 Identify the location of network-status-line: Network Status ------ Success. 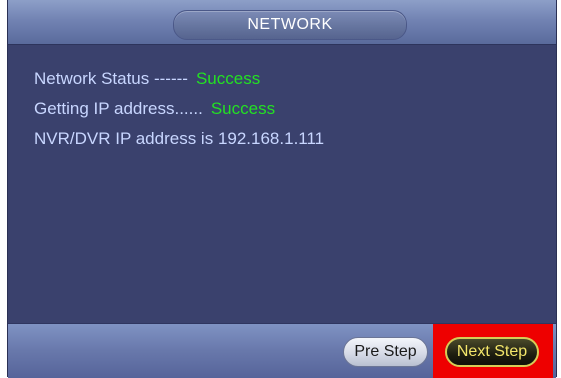
(147, 79).